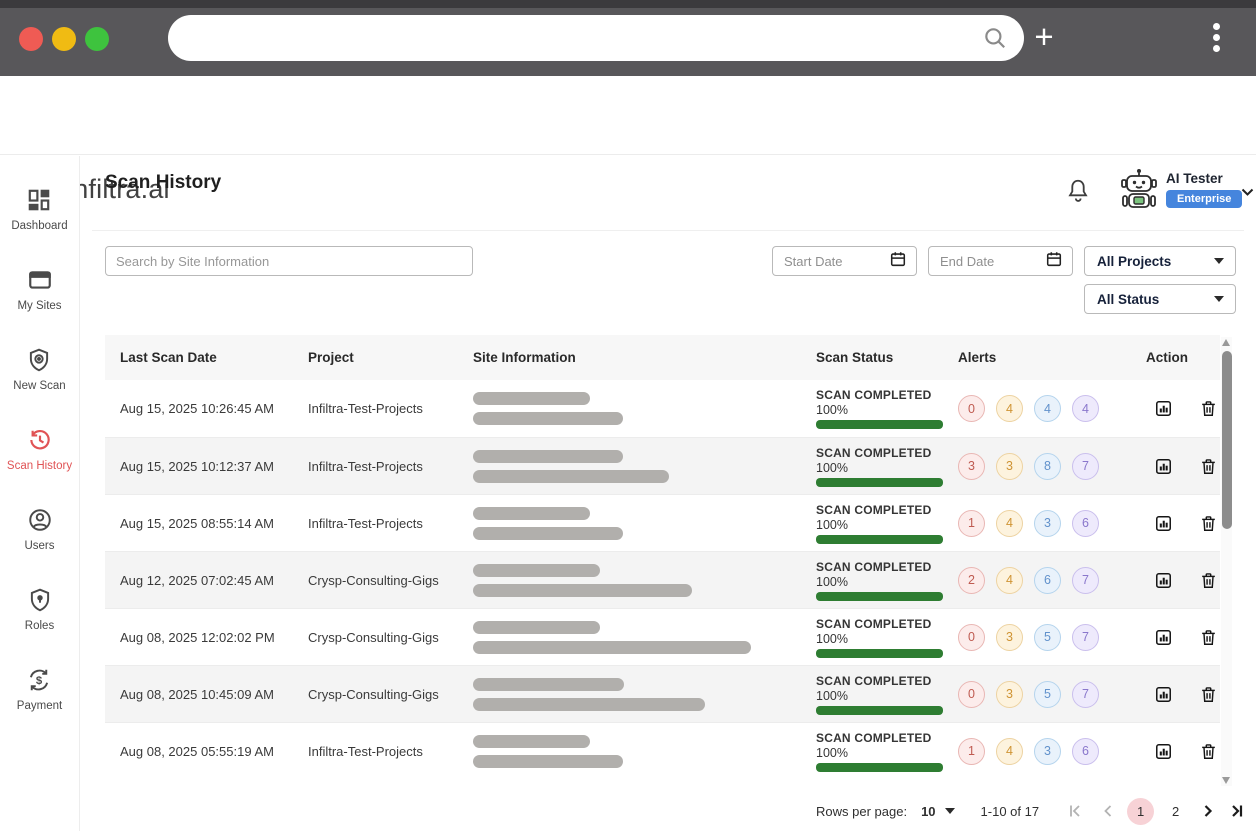 The height and width of the screenshot is (831, 1256). What do you see at coordinates (1208, 811) in the screenshot?
I see `next-page-button` at bounding box center [1208, 811].